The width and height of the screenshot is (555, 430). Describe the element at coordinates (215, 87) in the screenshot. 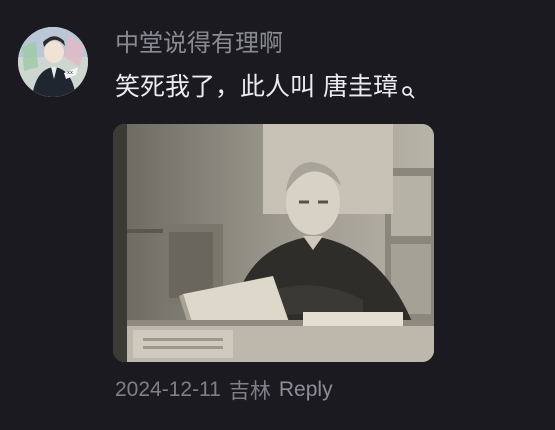

I see `comment-text-body: 笑死我了，此人叫` at that location.